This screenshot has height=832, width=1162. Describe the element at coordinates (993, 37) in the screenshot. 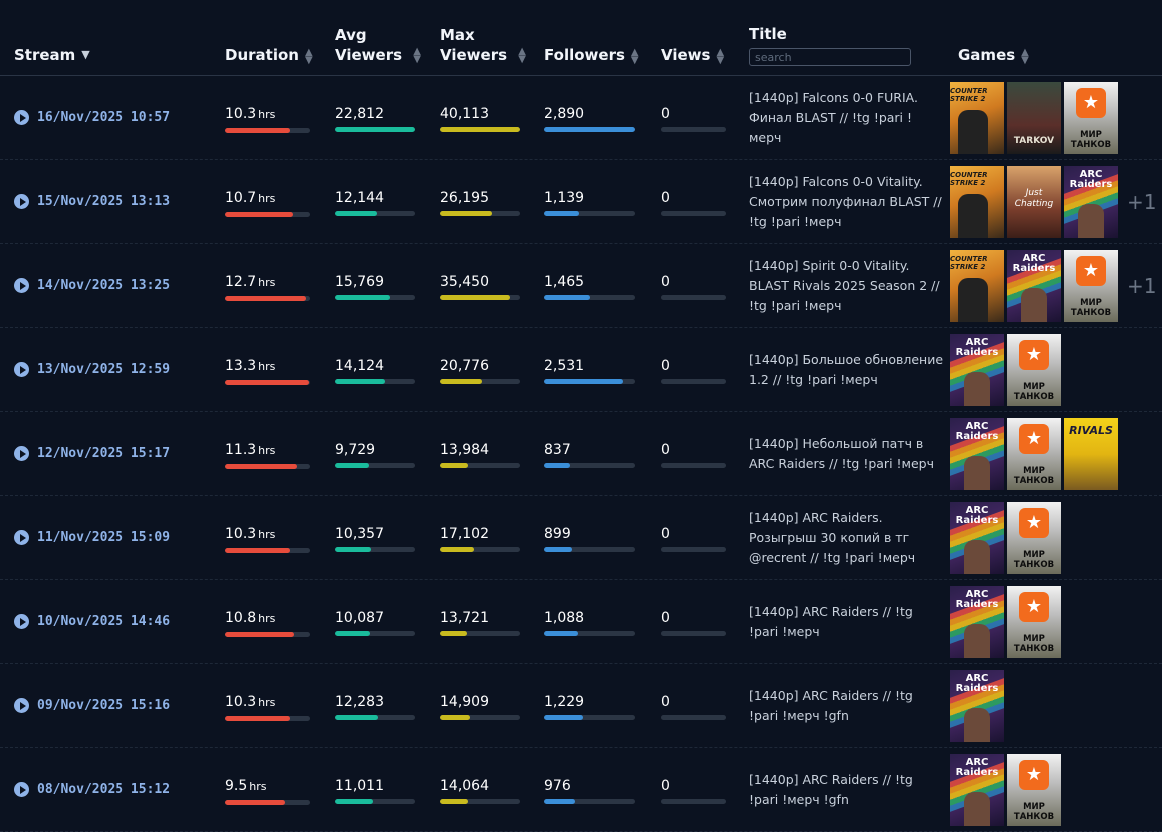

I see `header-games: Games ▲ ▼` at that location.